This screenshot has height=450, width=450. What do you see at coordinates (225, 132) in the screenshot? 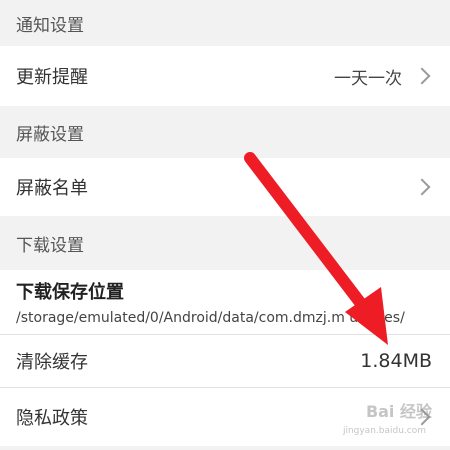
I see `section-header-block: 屏蔽设置` at bounding box center [225, 132].